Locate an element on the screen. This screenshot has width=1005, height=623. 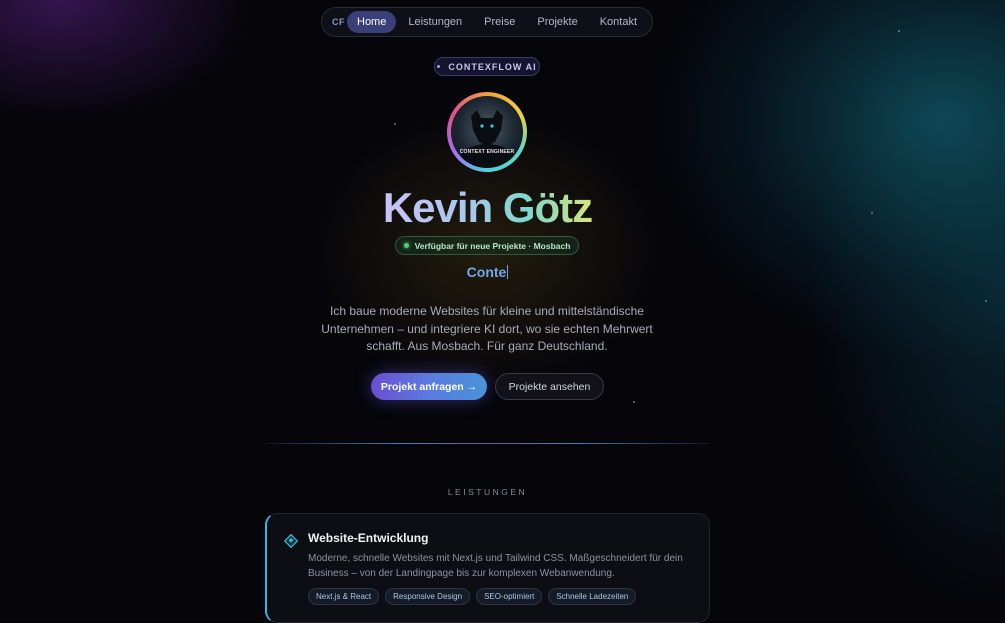
tag: Schnelle Ladezeiten is located at coordinates (592, 596).